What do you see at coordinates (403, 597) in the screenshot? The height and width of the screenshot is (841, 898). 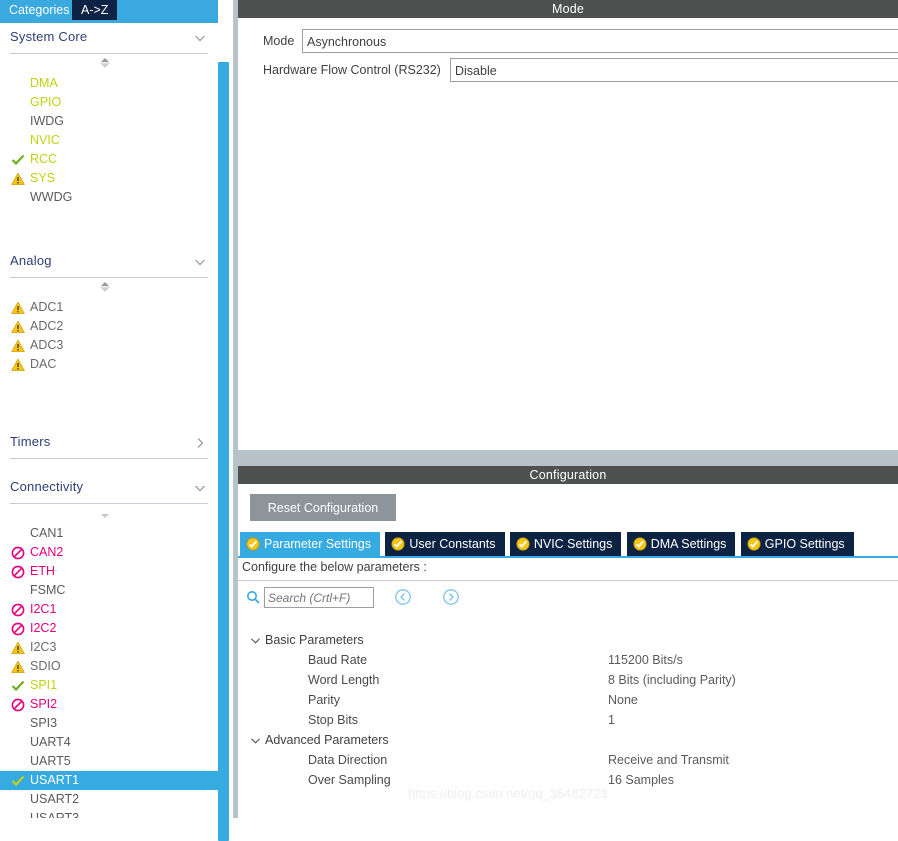 I see `arrow-left-circle-icon` at bounding box center [403, 597].